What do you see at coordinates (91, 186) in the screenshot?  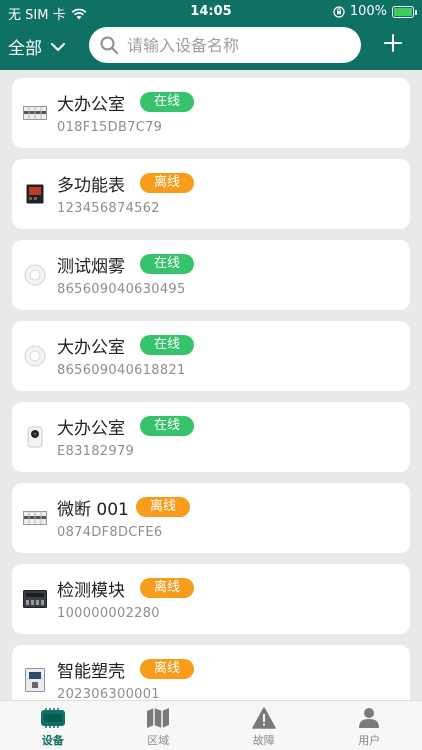 I see `device-name: 多功能表` at bounding box center [91, 186].